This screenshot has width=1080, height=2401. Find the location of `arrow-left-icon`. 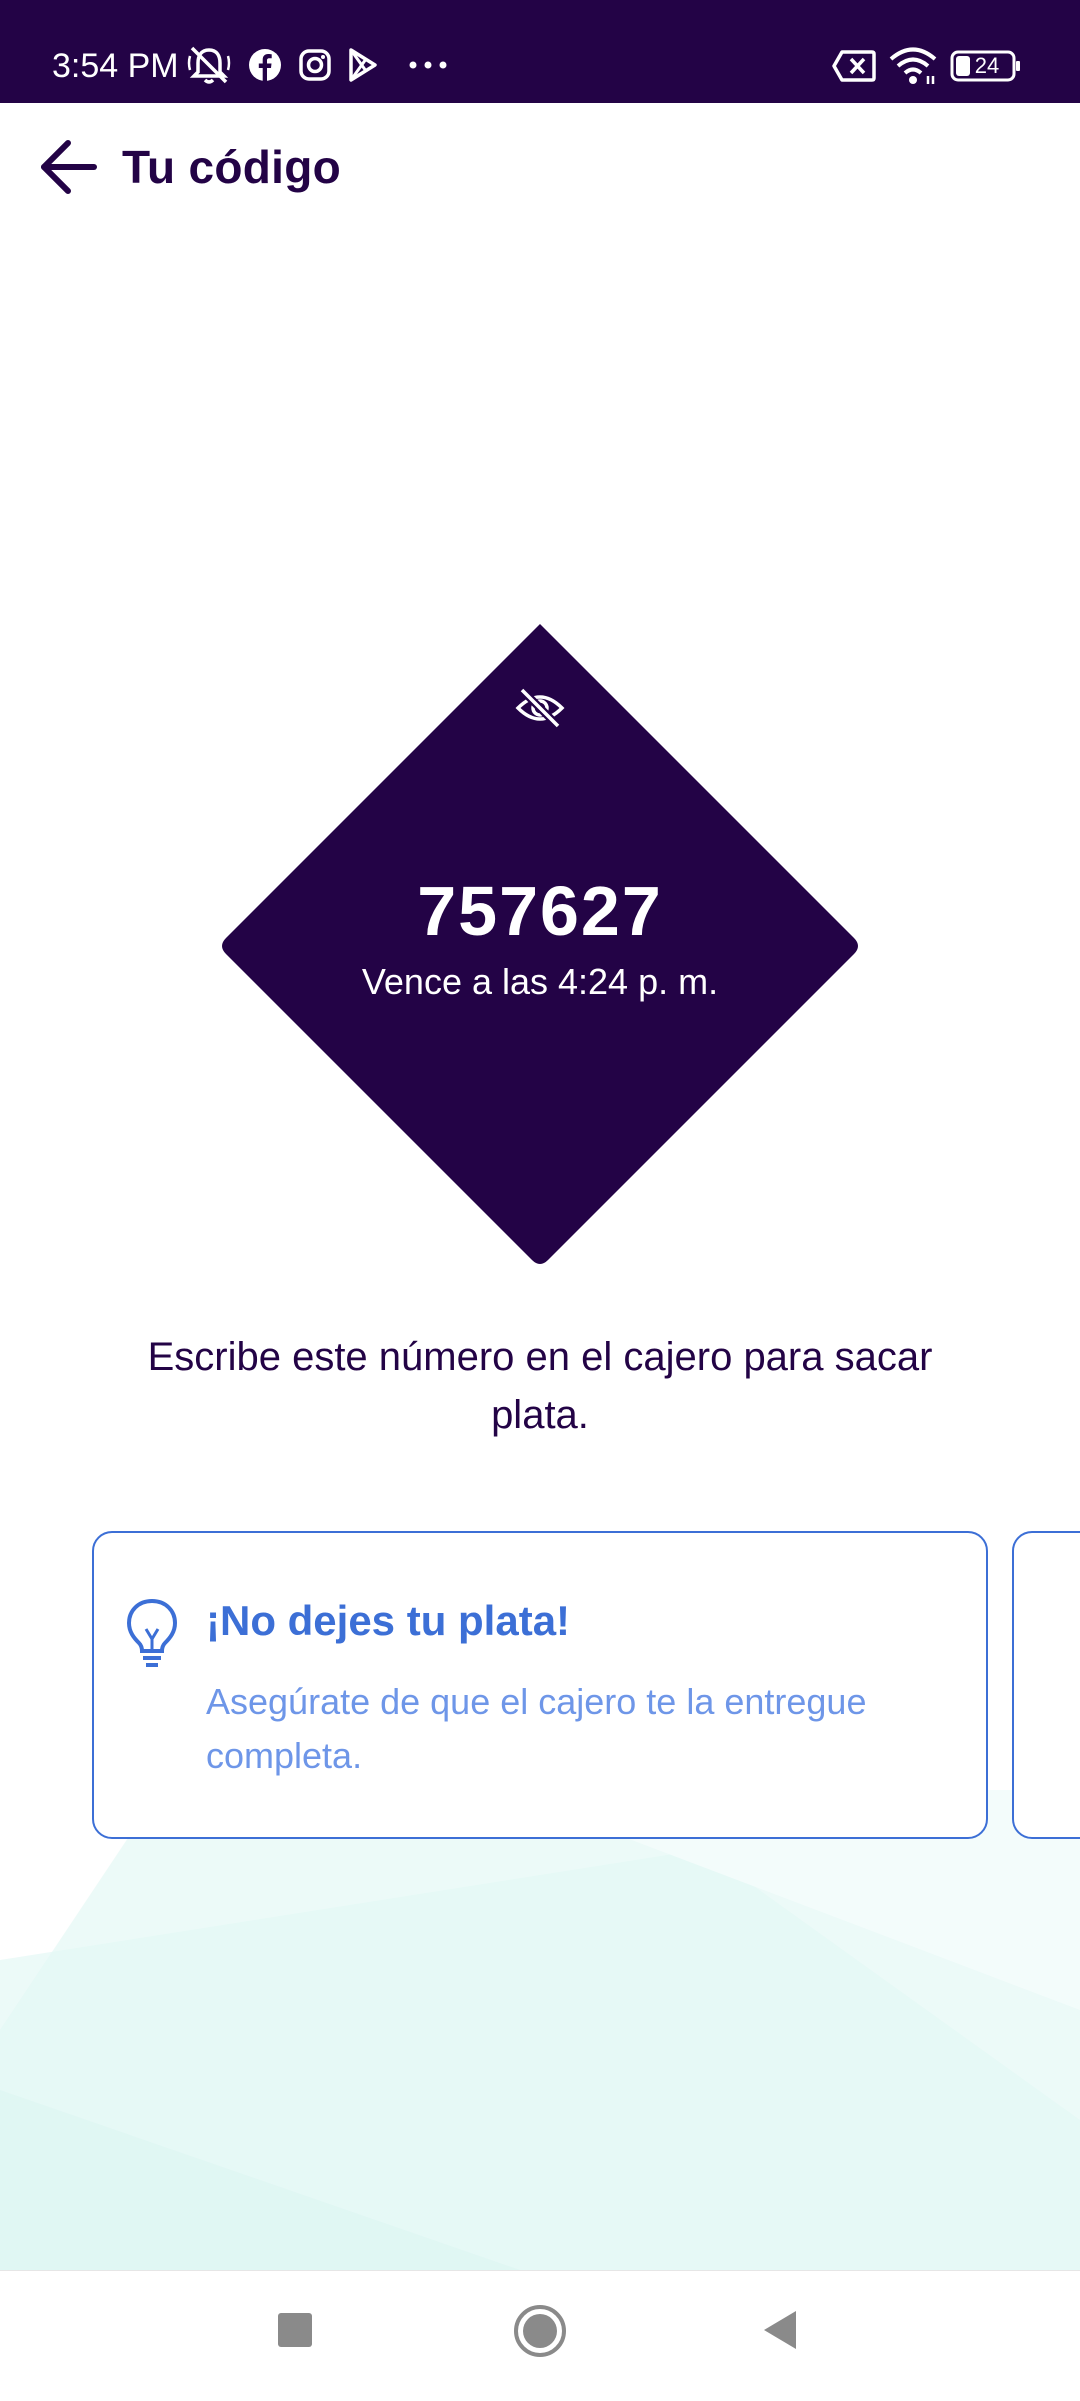

arrow-left-icon is located at coordinates (69, 167).